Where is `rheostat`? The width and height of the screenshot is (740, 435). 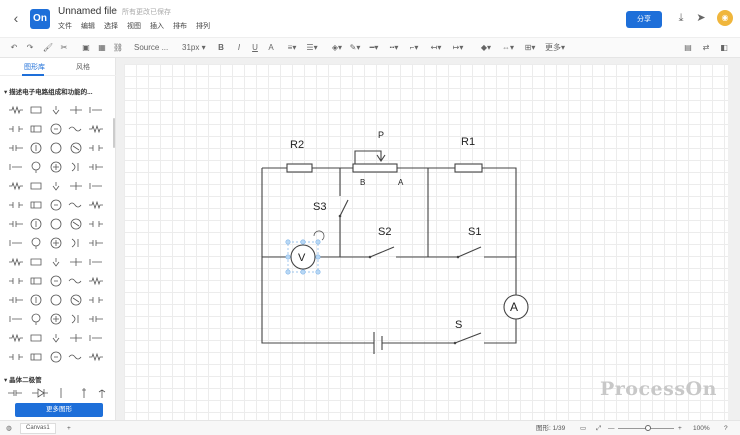
rheostat is located at coordinates (375, 168).